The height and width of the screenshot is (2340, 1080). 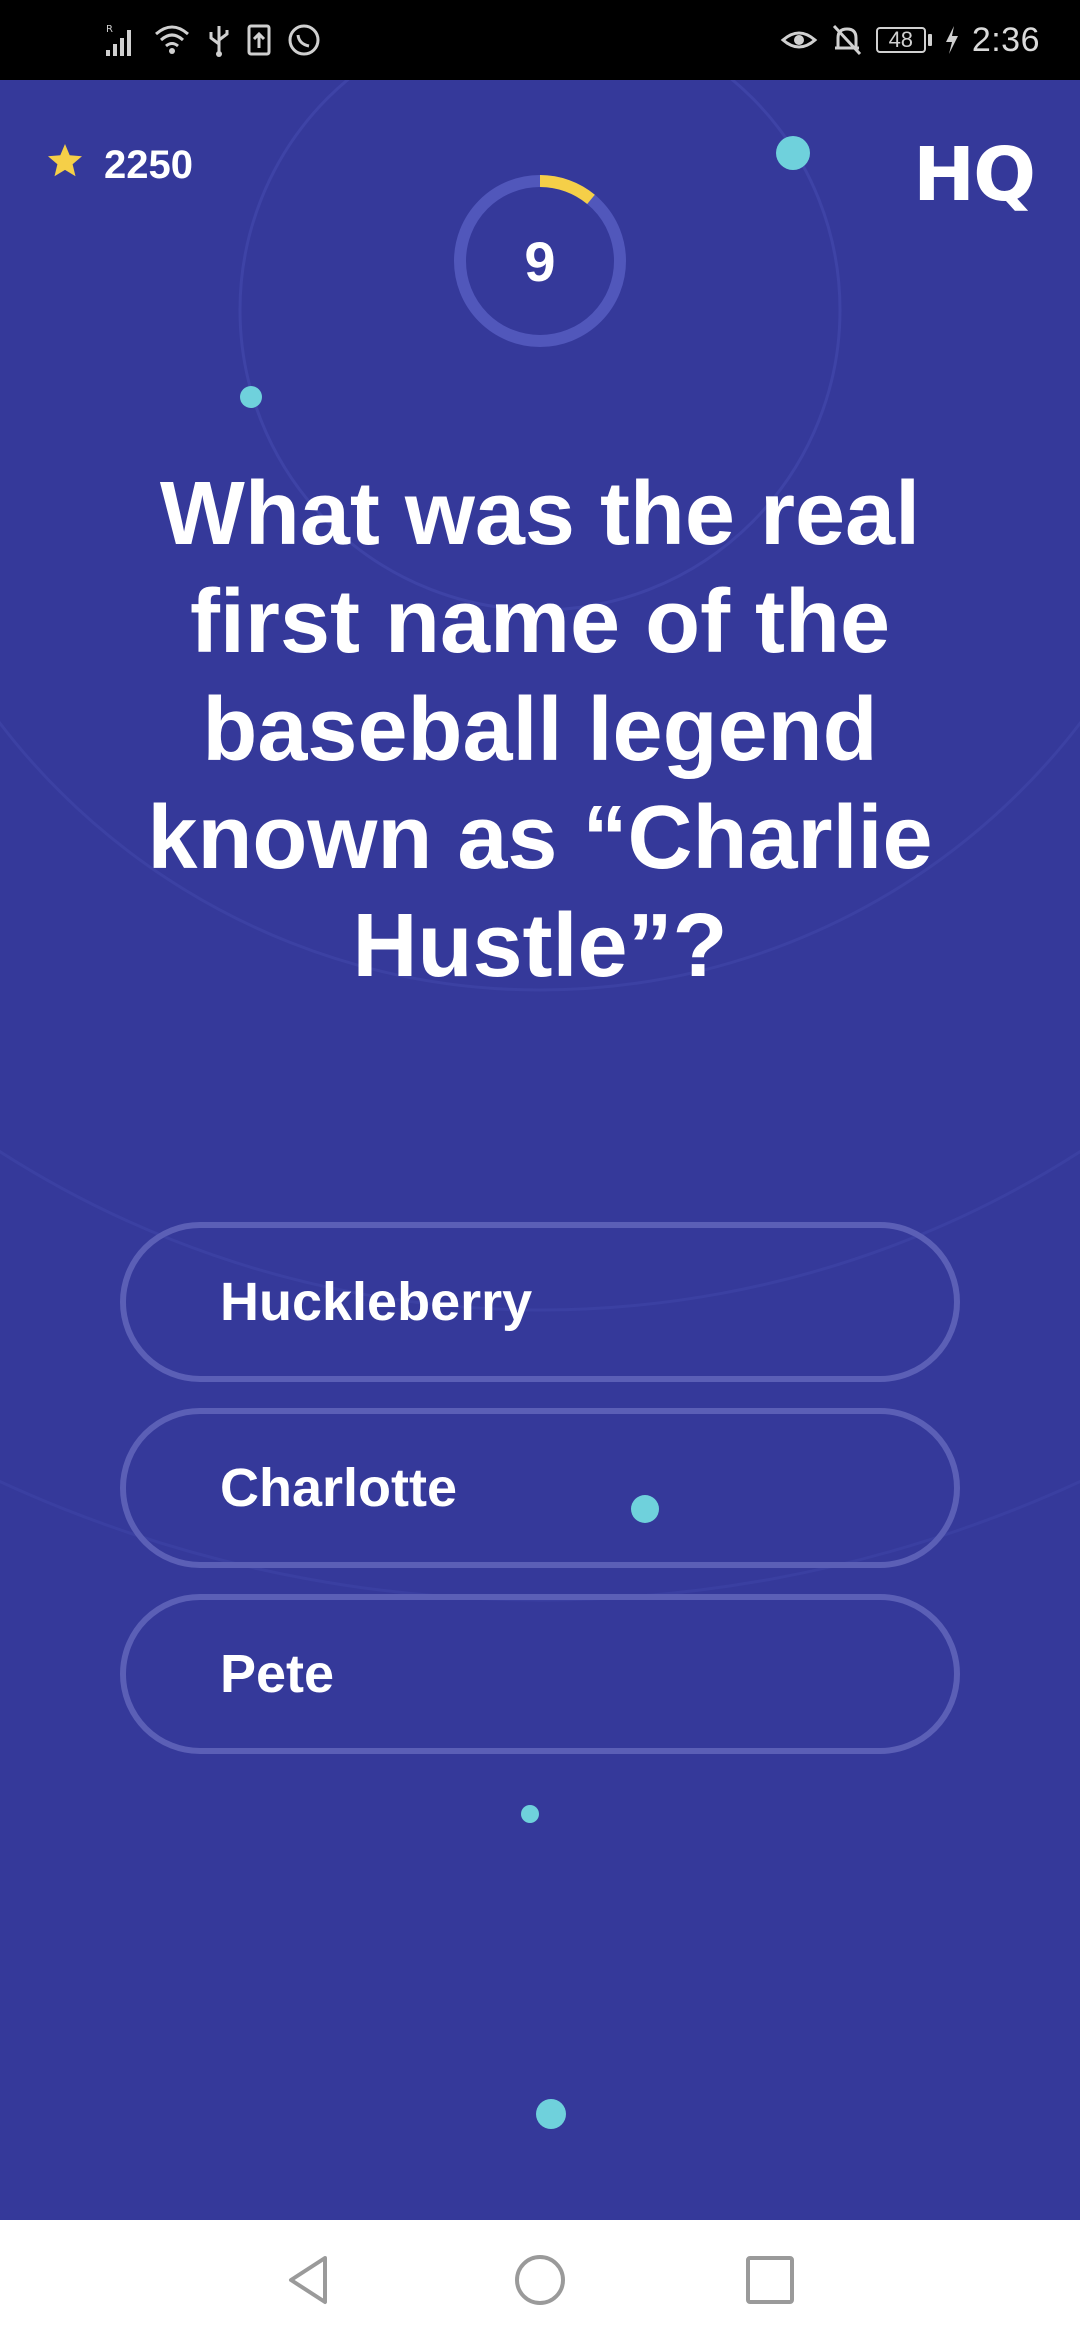 I want to click on upload-icon, so click(x=259, y=40).